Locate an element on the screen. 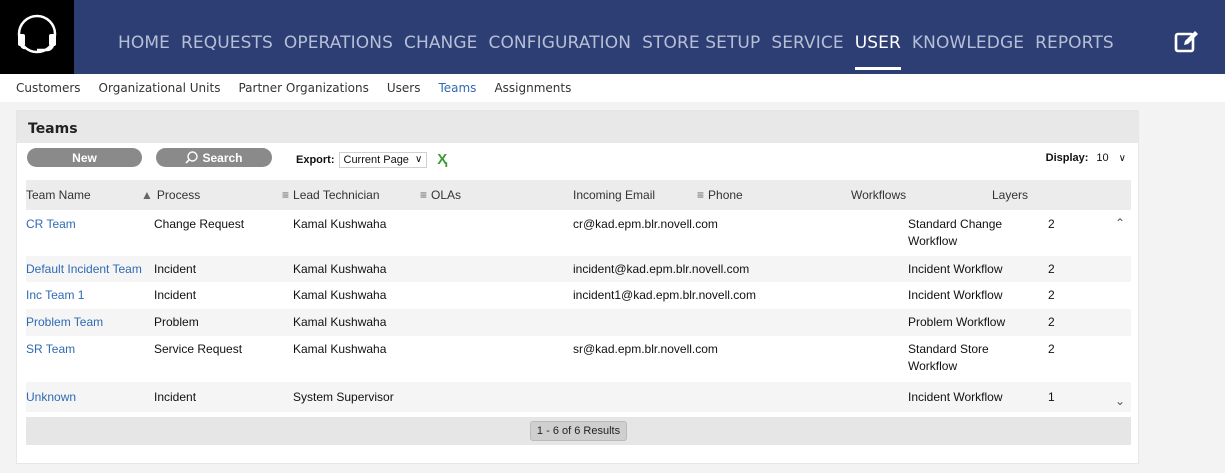 The image size is (1225, 473). display-label: Display: is located at coordinates (1067, 158).